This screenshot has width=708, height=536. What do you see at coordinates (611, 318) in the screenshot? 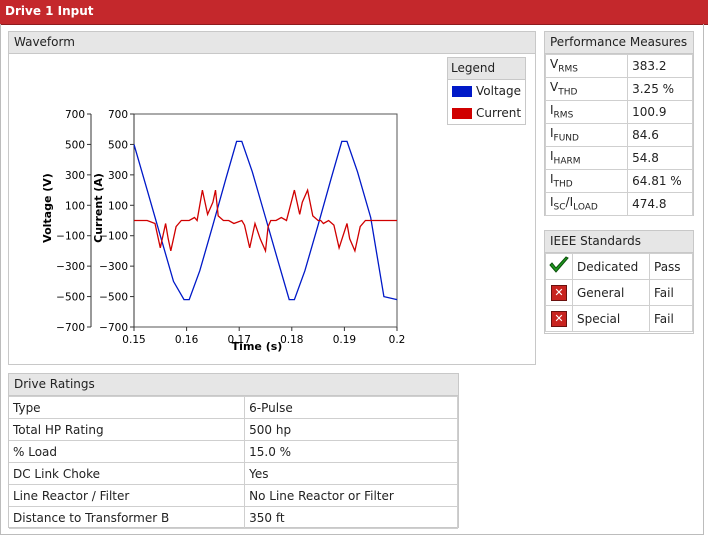
I see `ieee-standard-name: Special` at bounding box center [611, 318].